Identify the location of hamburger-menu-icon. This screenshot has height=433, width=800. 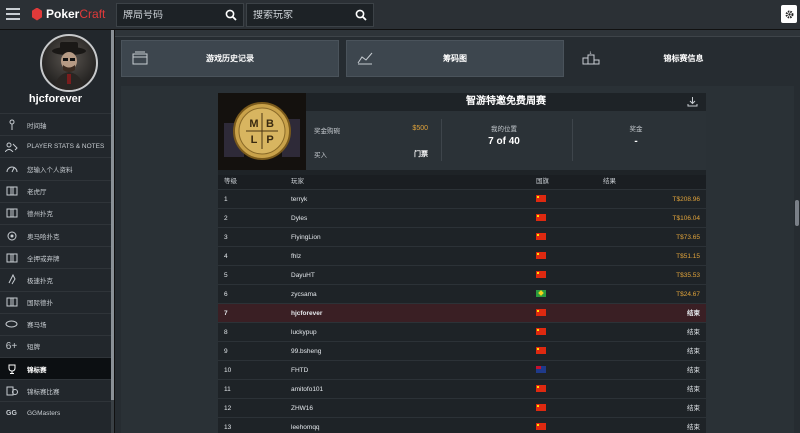
(13, 14).